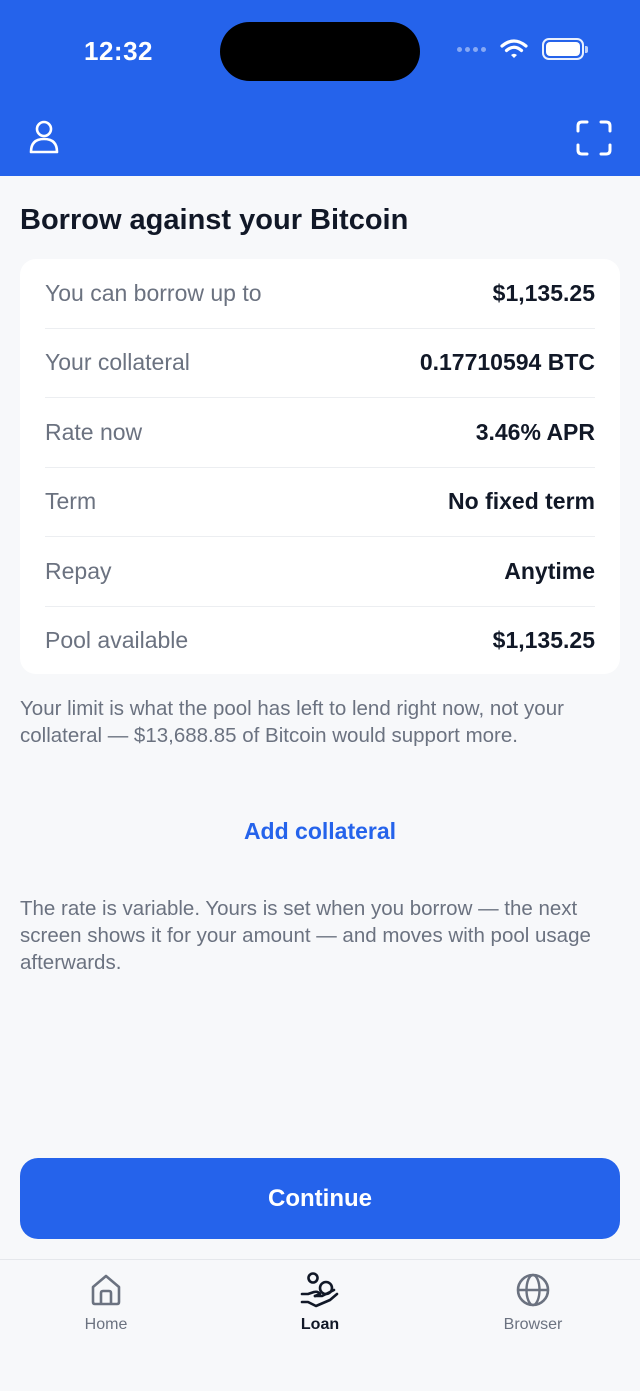  Describe the element at coordinates (535, 431) in the screenshot. I see `summary-value: 3.46% APR` at that location.